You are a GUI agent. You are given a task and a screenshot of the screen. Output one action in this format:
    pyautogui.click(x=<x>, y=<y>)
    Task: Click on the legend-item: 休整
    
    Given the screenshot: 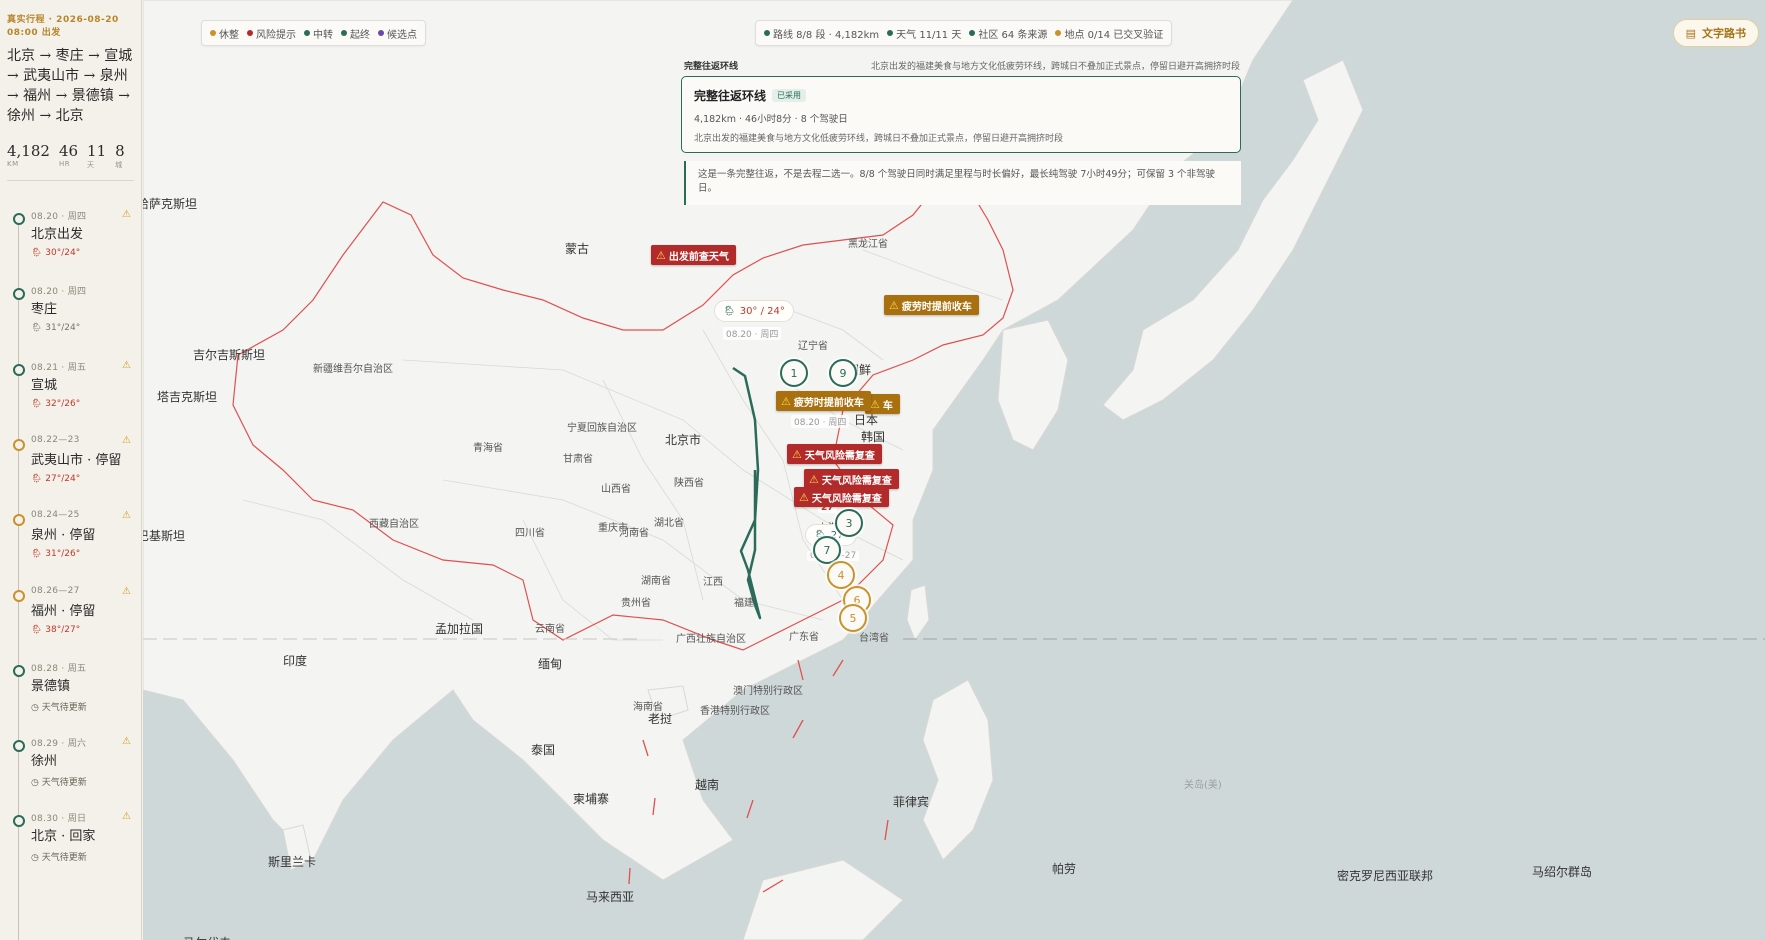 What is the action you would take?
    pyautogui.click(x=224, y=33)
    